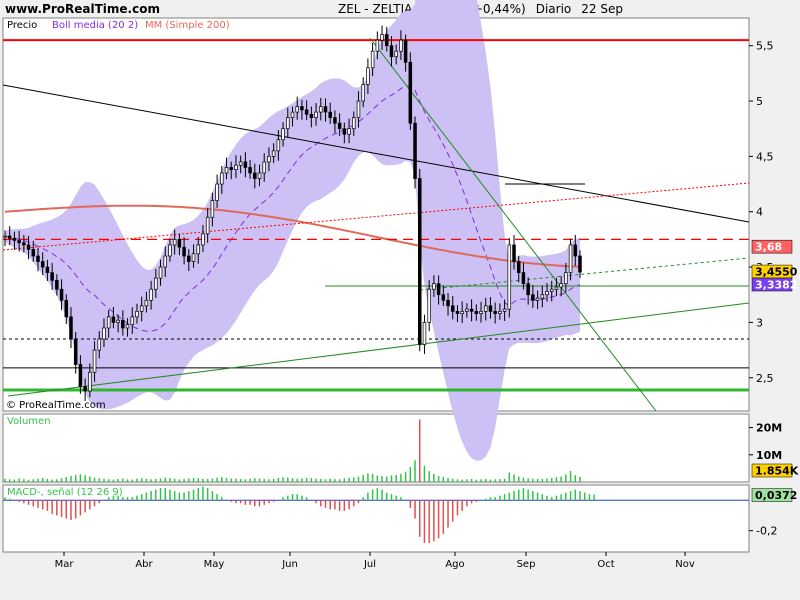 The width and height of the screenshot is (800, 600). What do you see at coordinates (765, 378) in the screenshot?
I see `price-tick-label: 2,5` at bounding box center [765, 378].